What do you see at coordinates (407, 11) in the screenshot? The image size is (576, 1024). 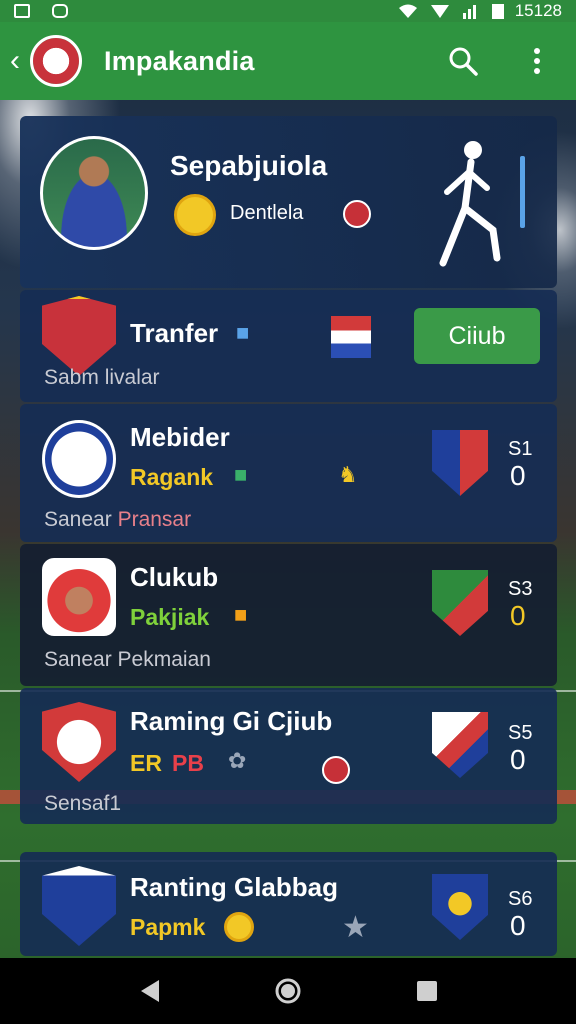 I see `wifi-icon` at bounding box center [407, 11].